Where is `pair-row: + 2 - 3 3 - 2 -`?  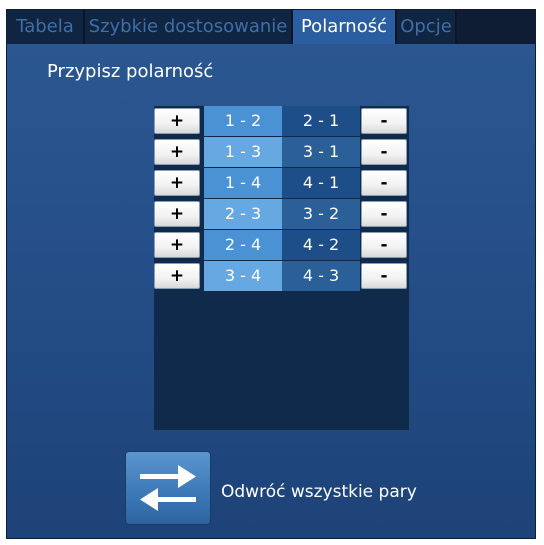 pair-row: + 2 - 3 3 - 2 - is located at coordinates (281, 214).